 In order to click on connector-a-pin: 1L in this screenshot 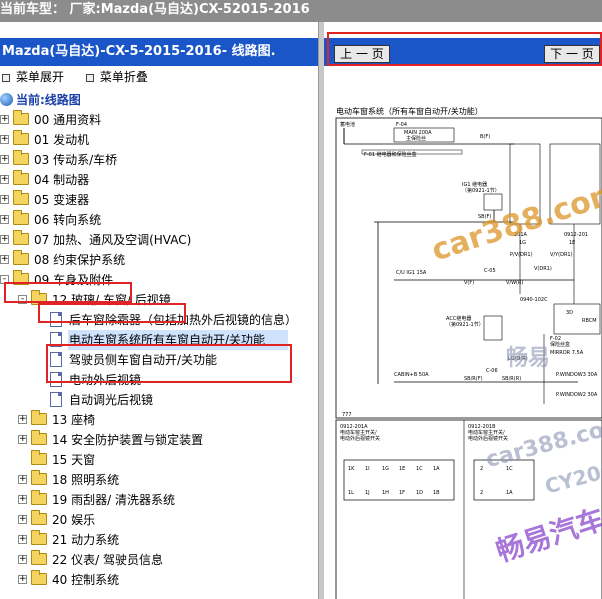, I will do `click(351, 493)`.